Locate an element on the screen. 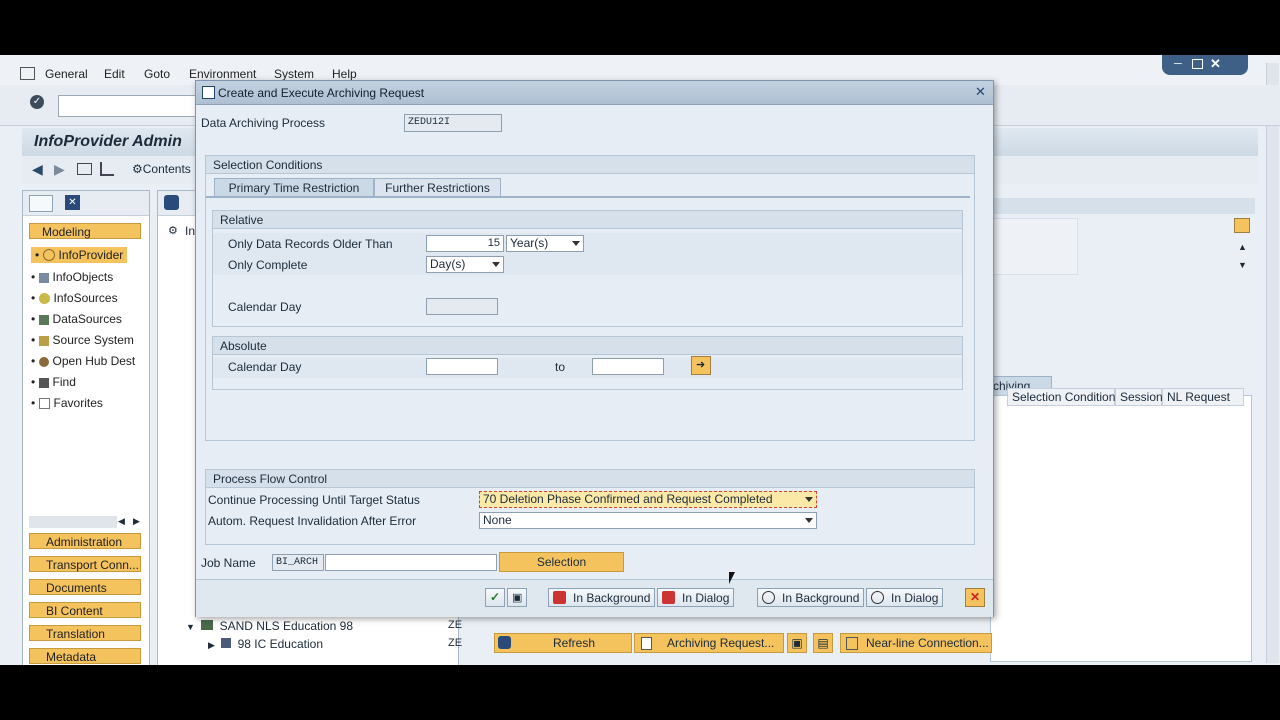 The width and height of the screenshot is (1280, 720). older-than-unit-value: Year(s) is located at coordinates (529, 243).